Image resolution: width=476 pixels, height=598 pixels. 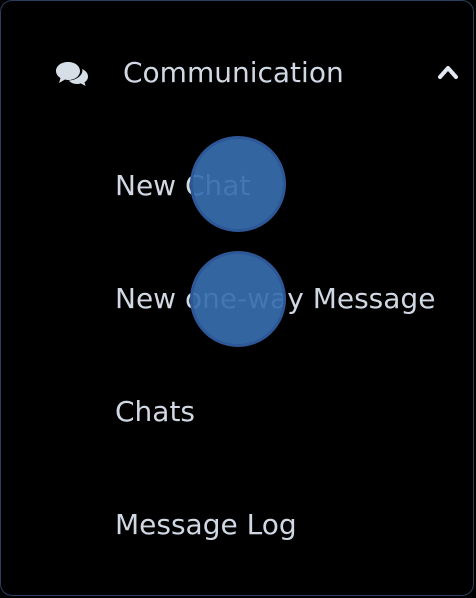 I want to click on chat-bubbles-icon, so click(x=72, y=74).